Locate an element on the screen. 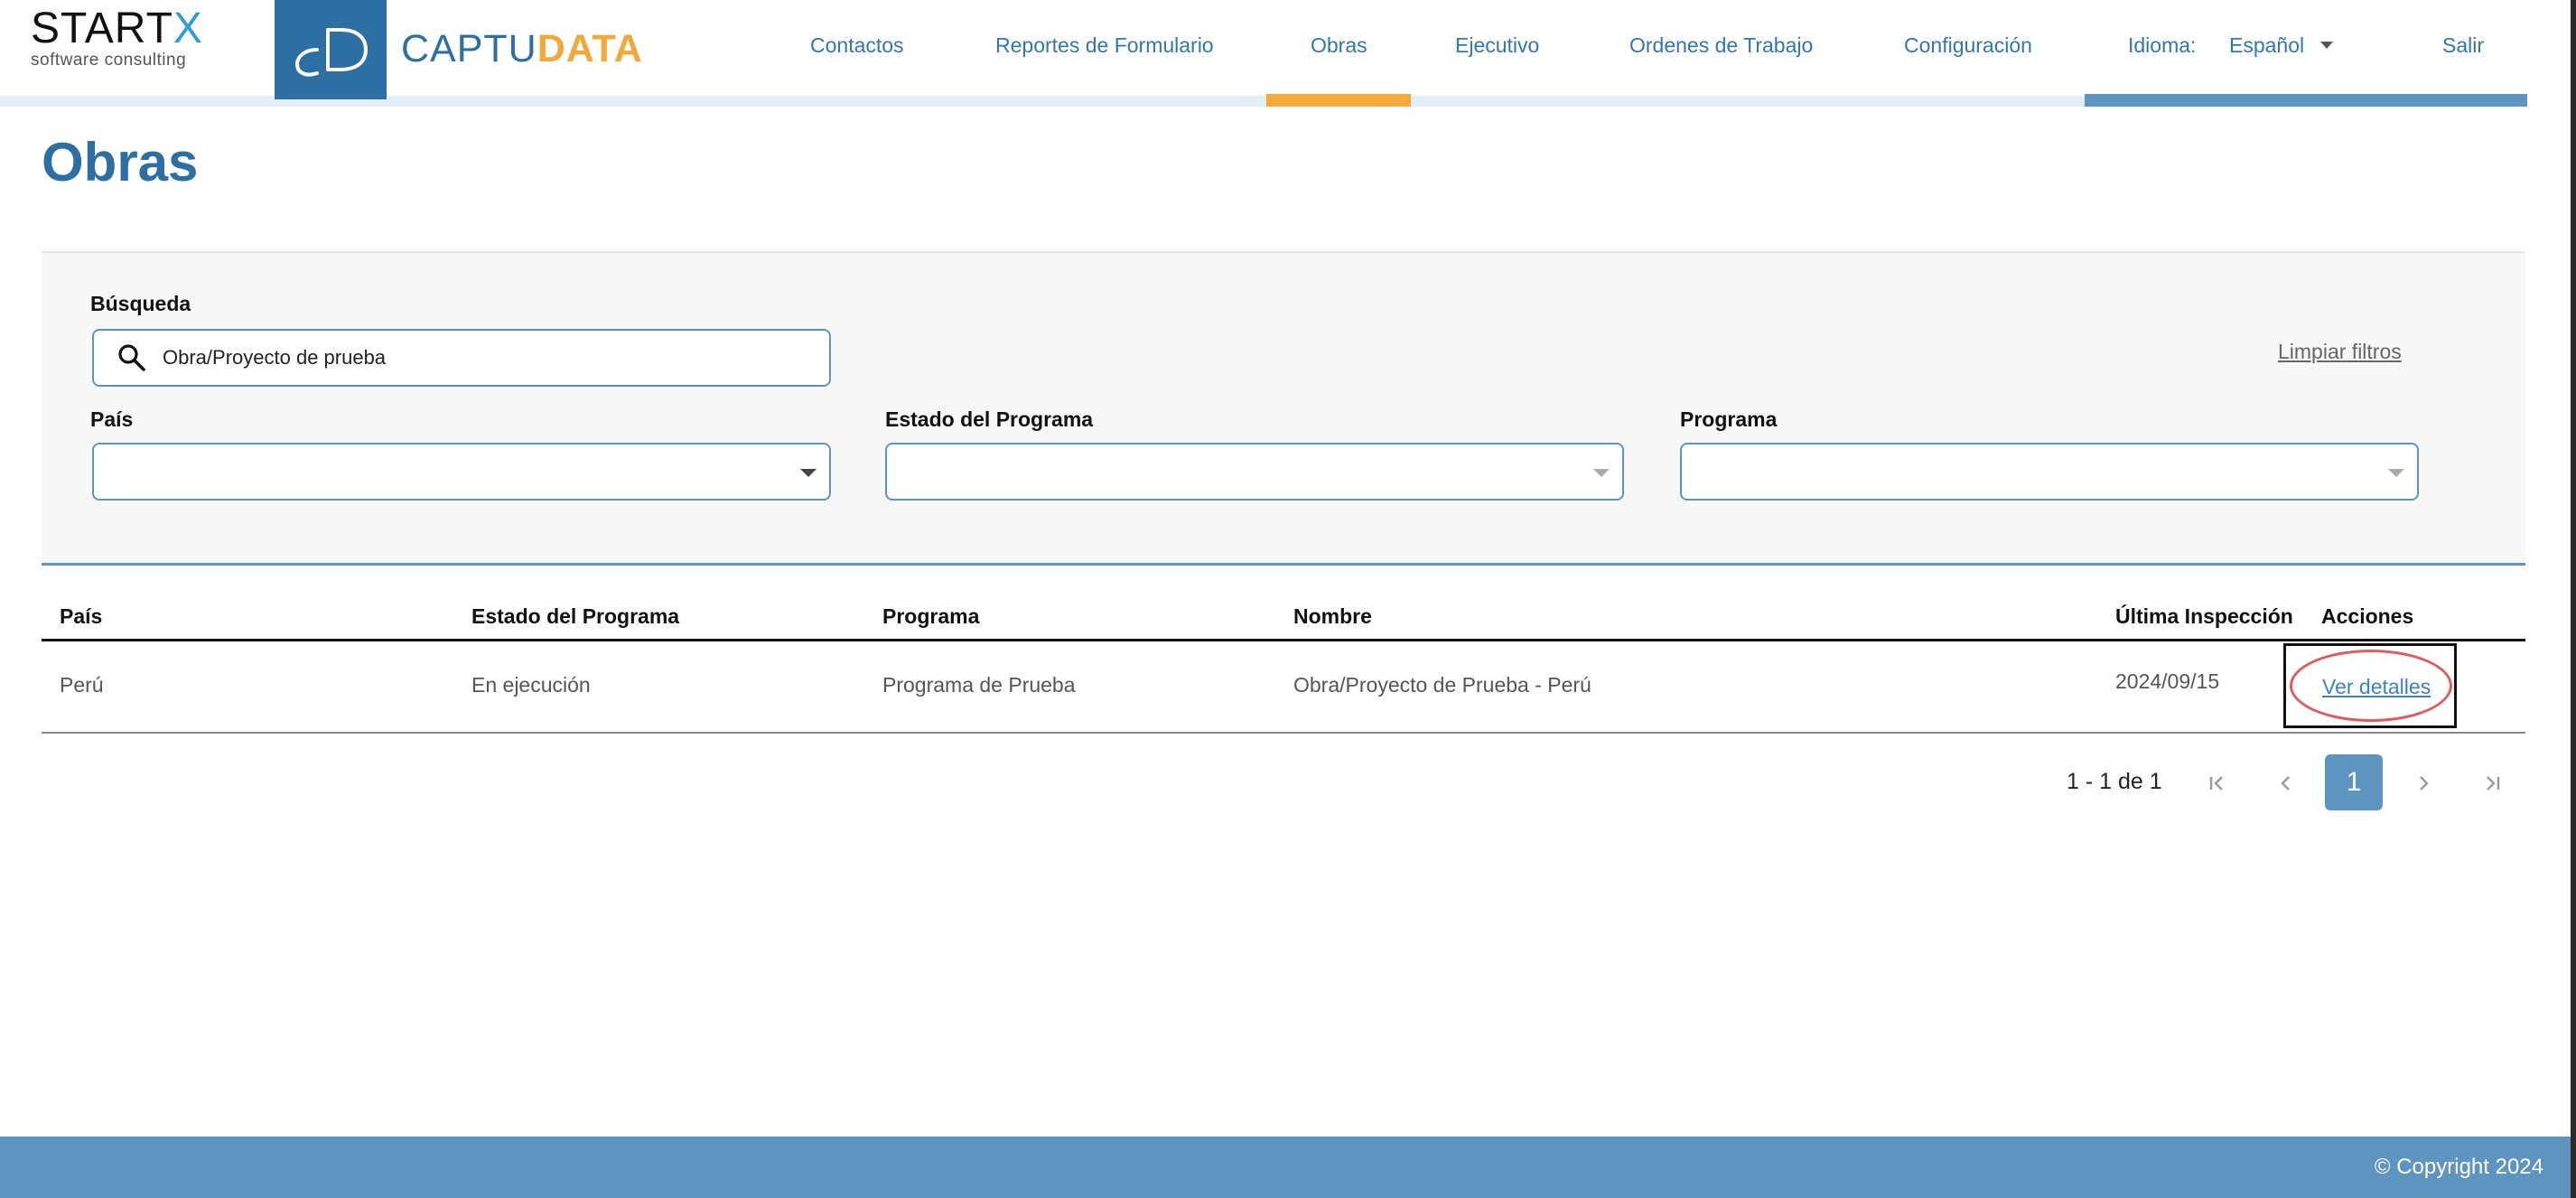  column-header-programa: Programa is located at coordinates (931, 617).